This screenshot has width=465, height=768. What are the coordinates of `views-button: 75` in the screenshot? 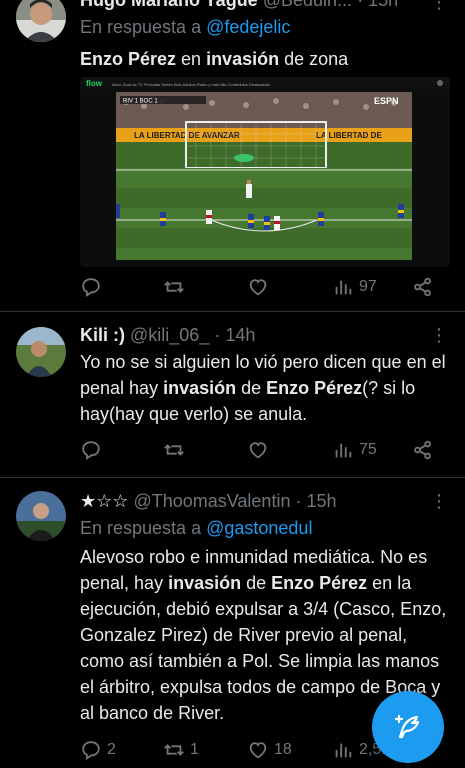 It's located at (354, 450).